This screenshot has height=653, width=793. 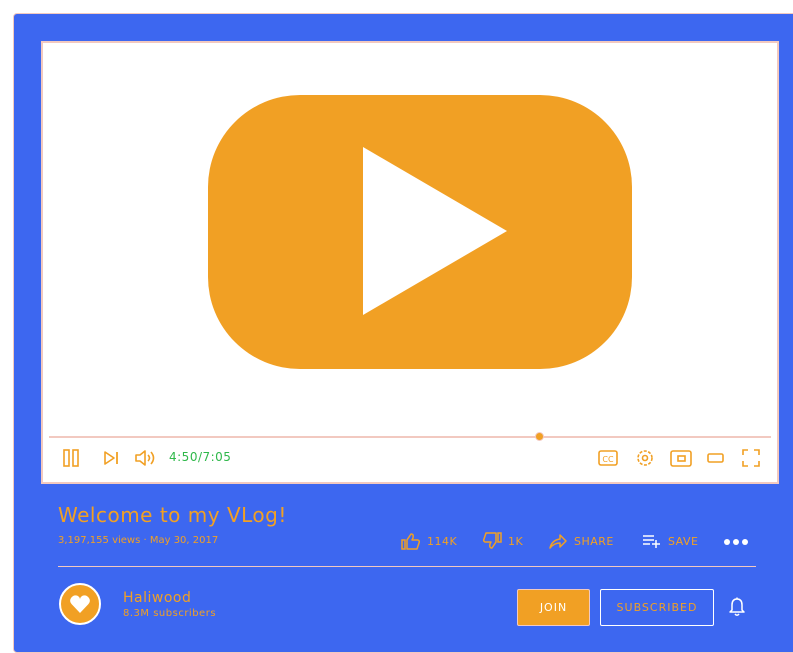 I want to click on thumbs-up-icon, so click(x=411, y=541).